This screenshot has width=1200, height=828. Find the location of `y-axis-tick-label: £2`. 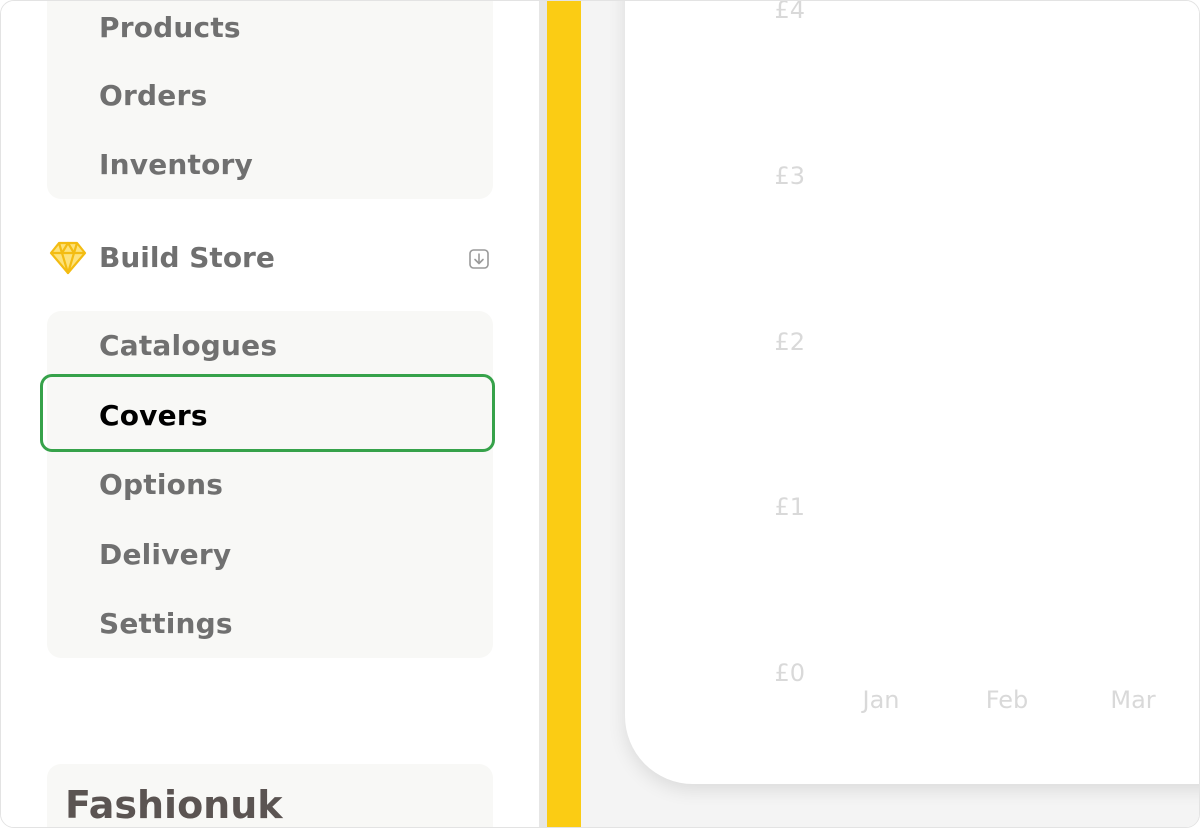

y-axis-tick-label: £2 is located at coordinates (789, 341).